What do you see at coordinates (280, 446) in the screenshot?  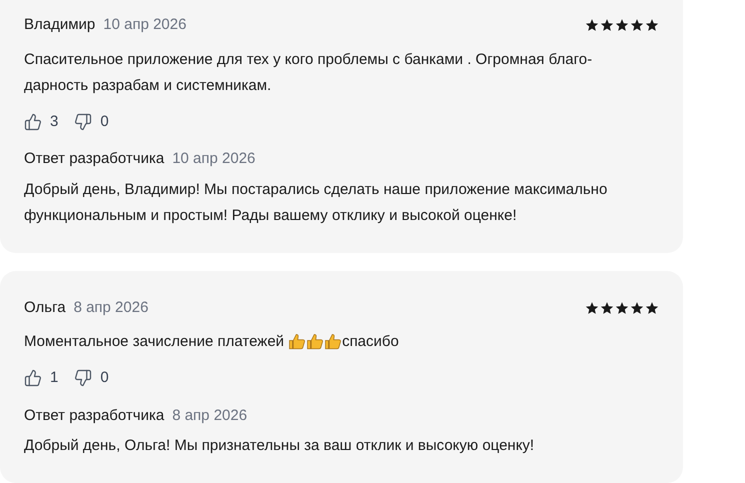 I see `reply-text: Добрый день, Ольга! Мы признательны за ваш отклик и высокую оценку!` at bounding box center [280, 446].